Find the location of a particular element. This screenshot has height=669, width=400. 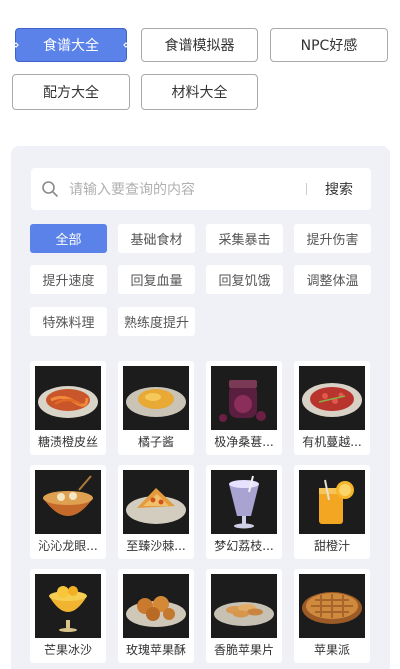

filter-speed-boost: 提升速度 is located at coordinates (68, 279).